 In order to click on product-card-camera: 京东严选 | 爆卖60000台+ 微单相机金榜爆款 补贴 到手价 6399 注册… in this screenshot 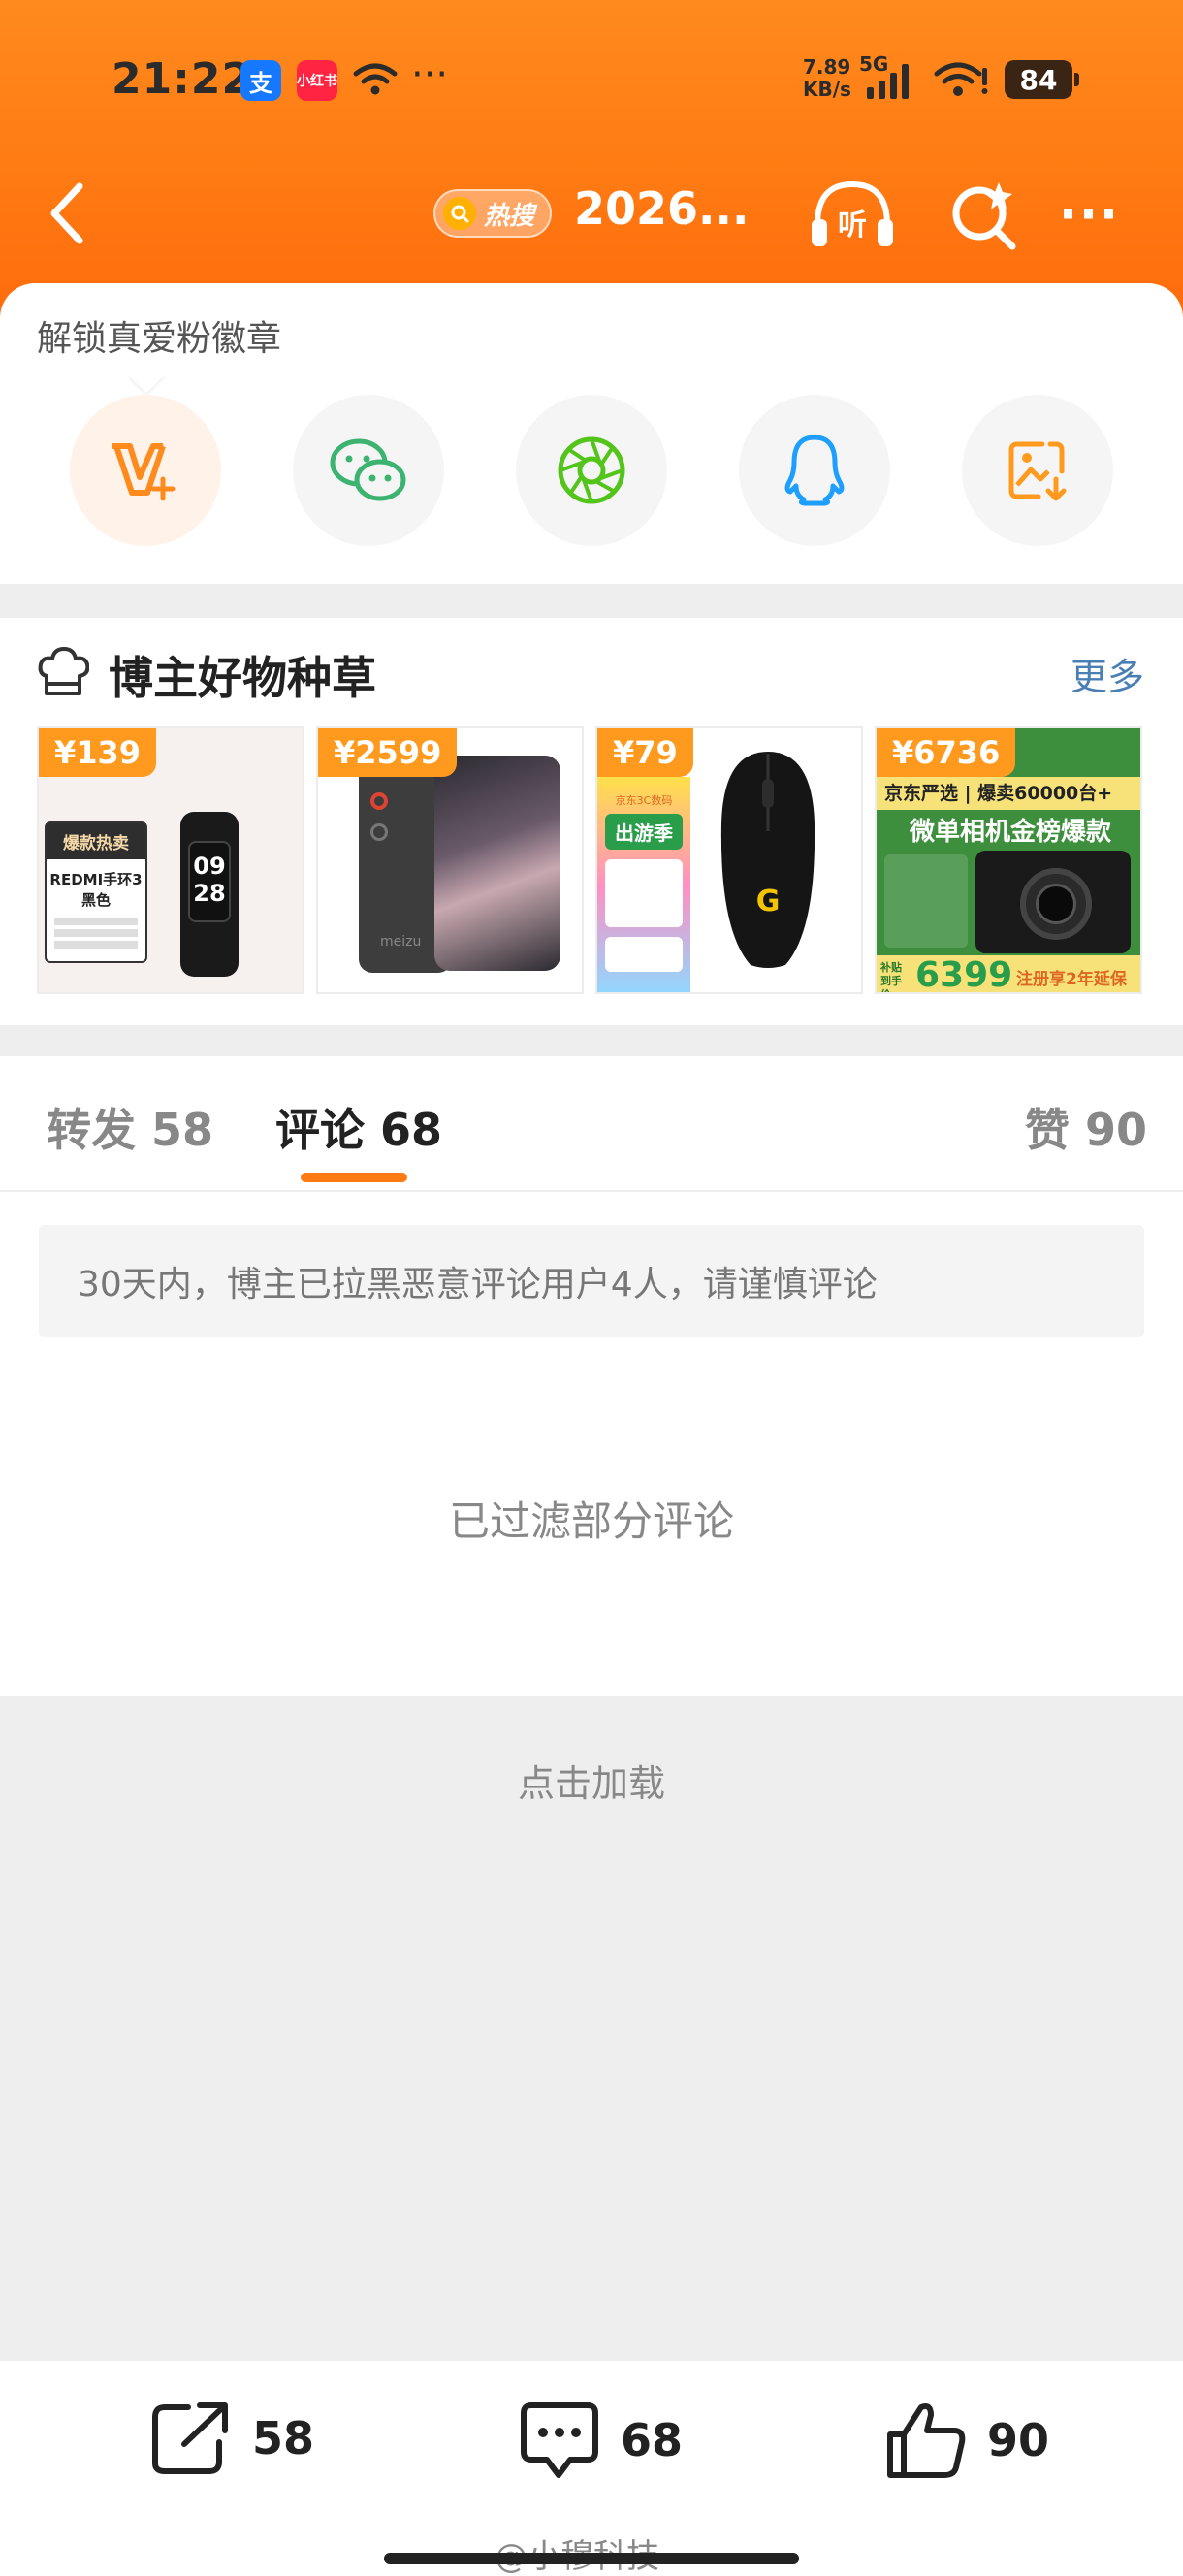, I will do `click(1008, 860)`.